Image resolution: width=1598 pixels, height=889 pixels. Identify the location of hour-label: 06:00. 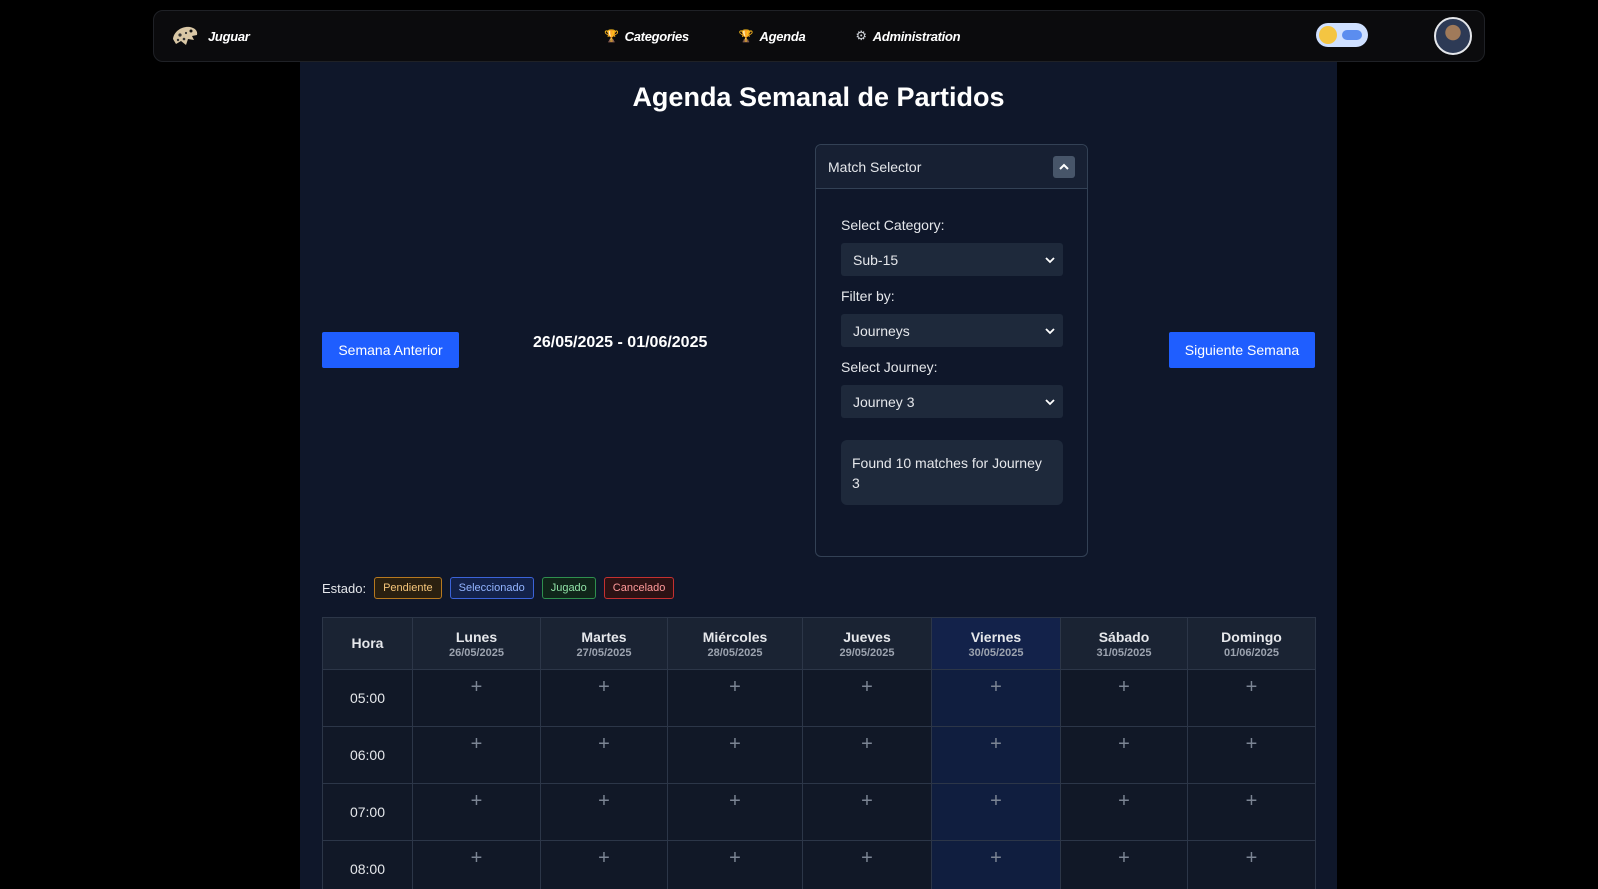
(367, 755).